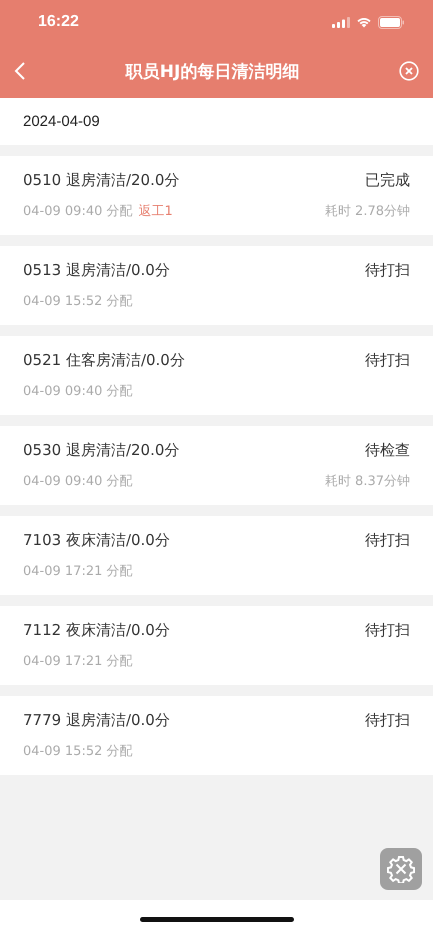 The height and width of the screenshot is (938, 433). Describe the element at coordinates (409, 71) in the screenshot. I see `close-icon` at that location.